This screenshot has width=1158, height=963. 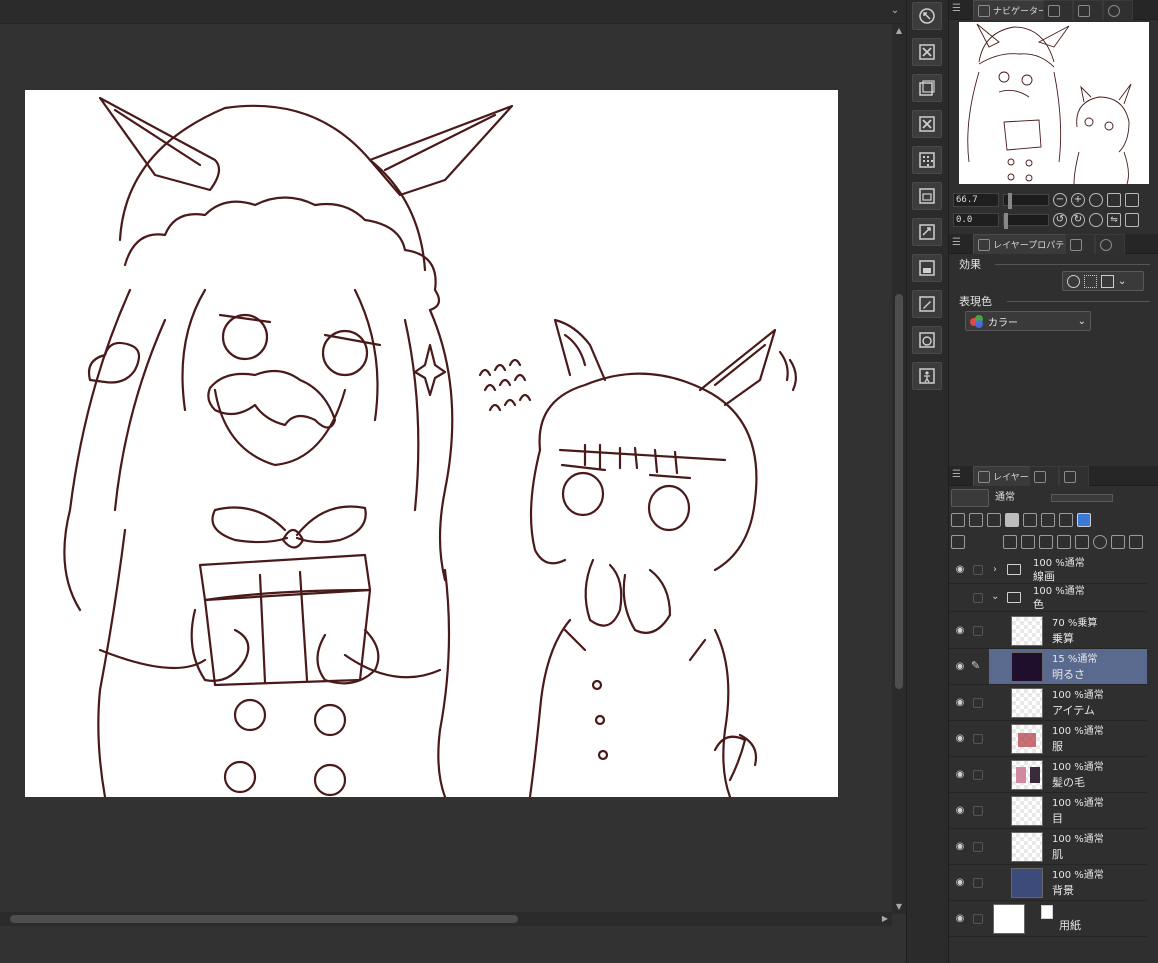 What do you see at coordinates (1066, 520) in the screenshot?
I see `ruler-icon` at bounding box center [1066, 520].